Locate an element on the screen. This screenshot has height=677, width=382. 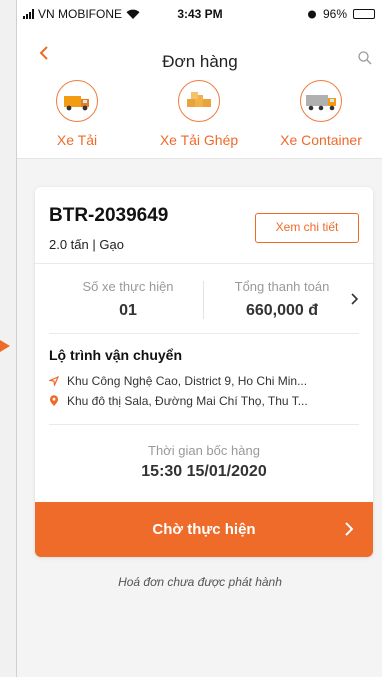
total-payment-label: Tổng thanh toán is located at coordinates (282, 286).